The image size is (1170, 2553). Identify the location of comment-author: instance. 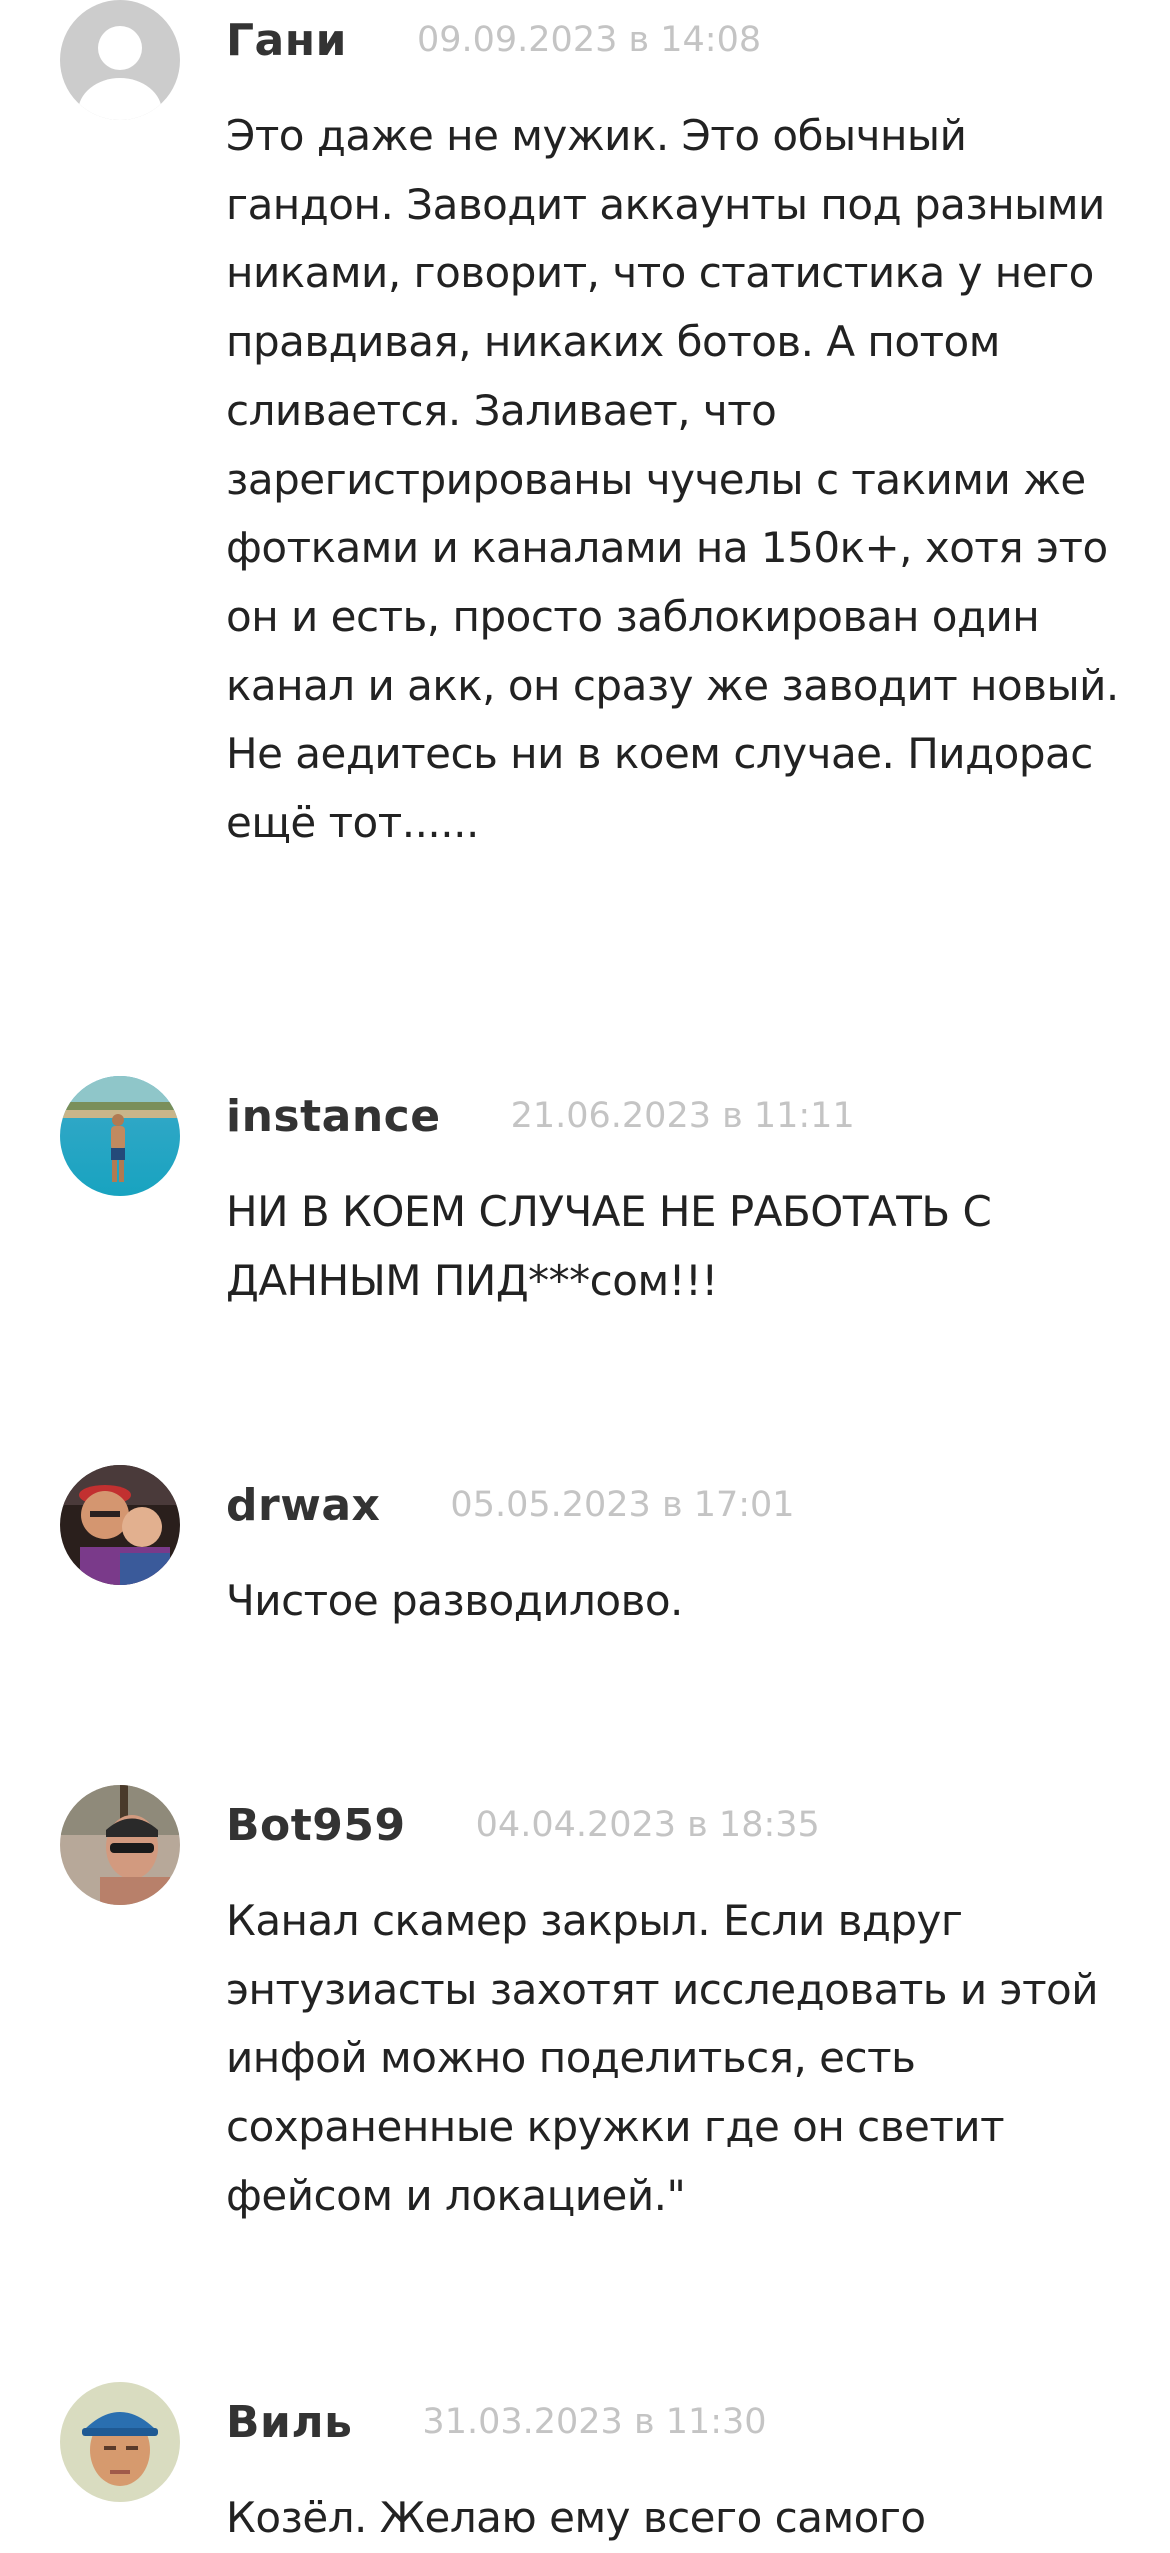
(333, 1116).